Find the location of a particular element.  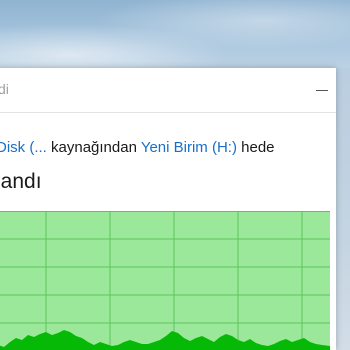

graph-remaining is located at coordinates (333, 280).